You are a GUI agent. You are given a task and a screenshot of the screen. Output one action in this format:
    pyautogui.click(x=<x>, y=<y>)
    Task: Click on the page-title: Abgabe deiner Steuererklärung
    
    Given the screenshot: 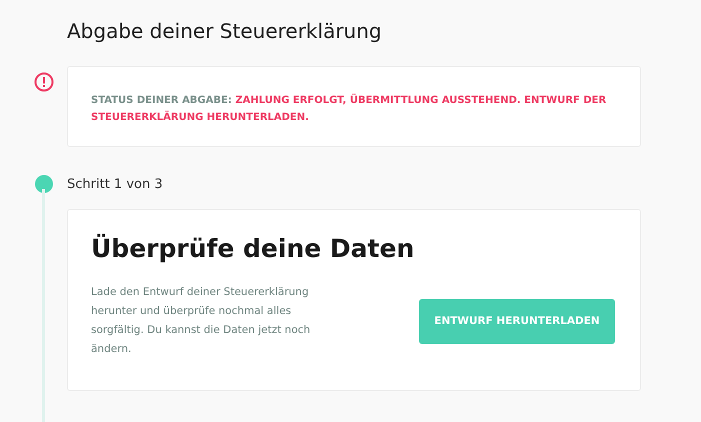 What is the action you would take?
    pyautogui.click(x=224, y=31)
    